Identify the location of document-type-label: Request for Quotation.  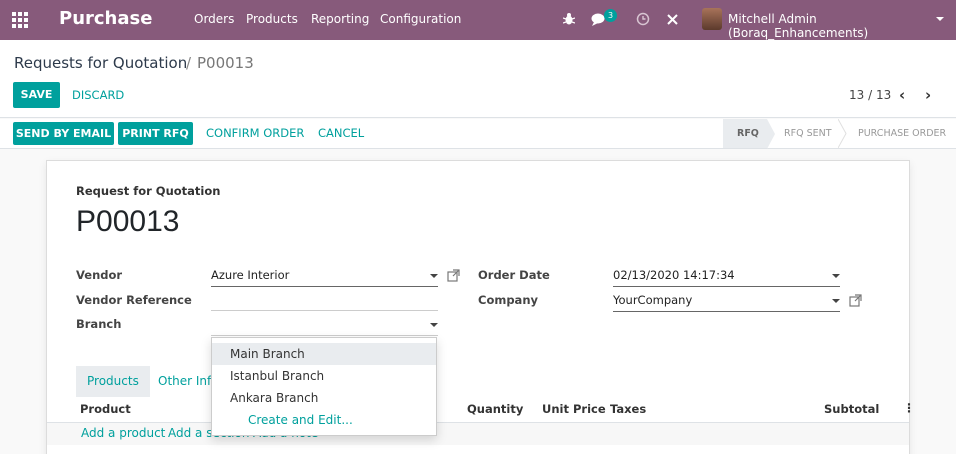
(148, 191).